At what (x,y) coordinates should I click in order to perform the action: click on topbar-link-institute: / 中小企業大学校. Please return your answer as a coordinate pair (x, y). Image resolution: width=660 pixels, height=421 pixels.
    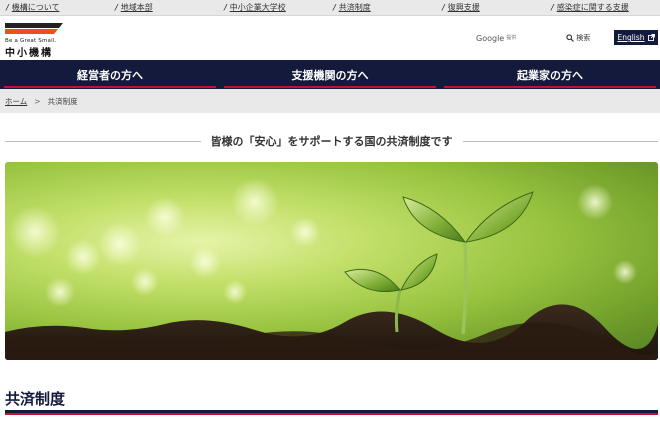
    Looking at the image, I should click on (255, 7).